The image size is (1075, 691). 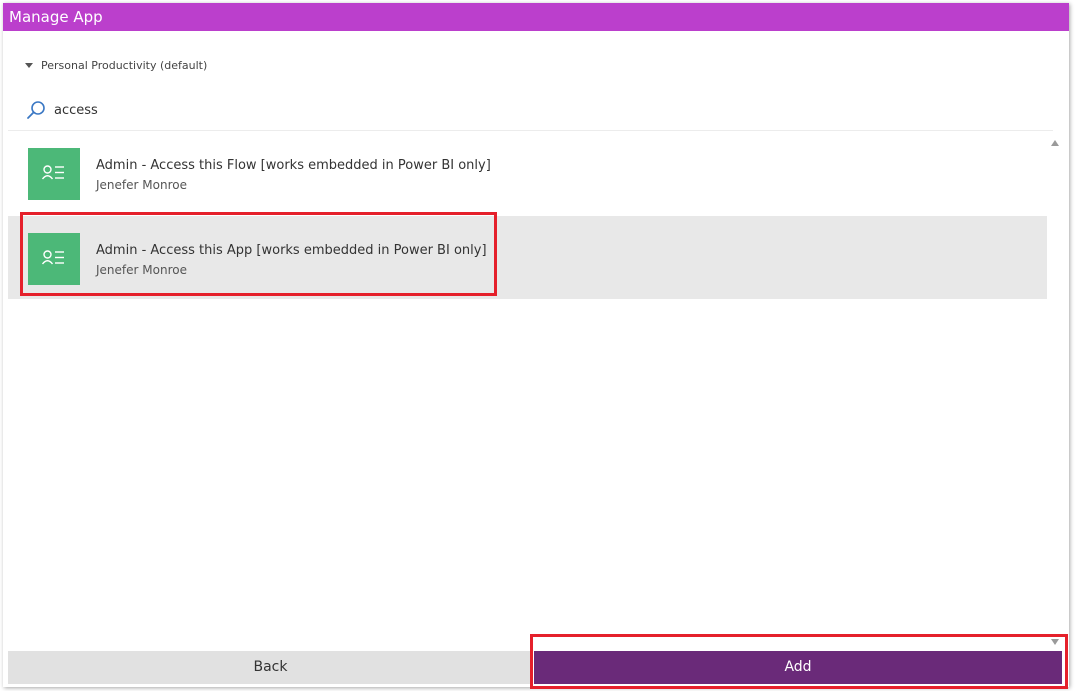 What do you see at coordinates (1055, 143) in the screenshot?
I see `scroll-up-icon` at bounding box center [1055, 143].